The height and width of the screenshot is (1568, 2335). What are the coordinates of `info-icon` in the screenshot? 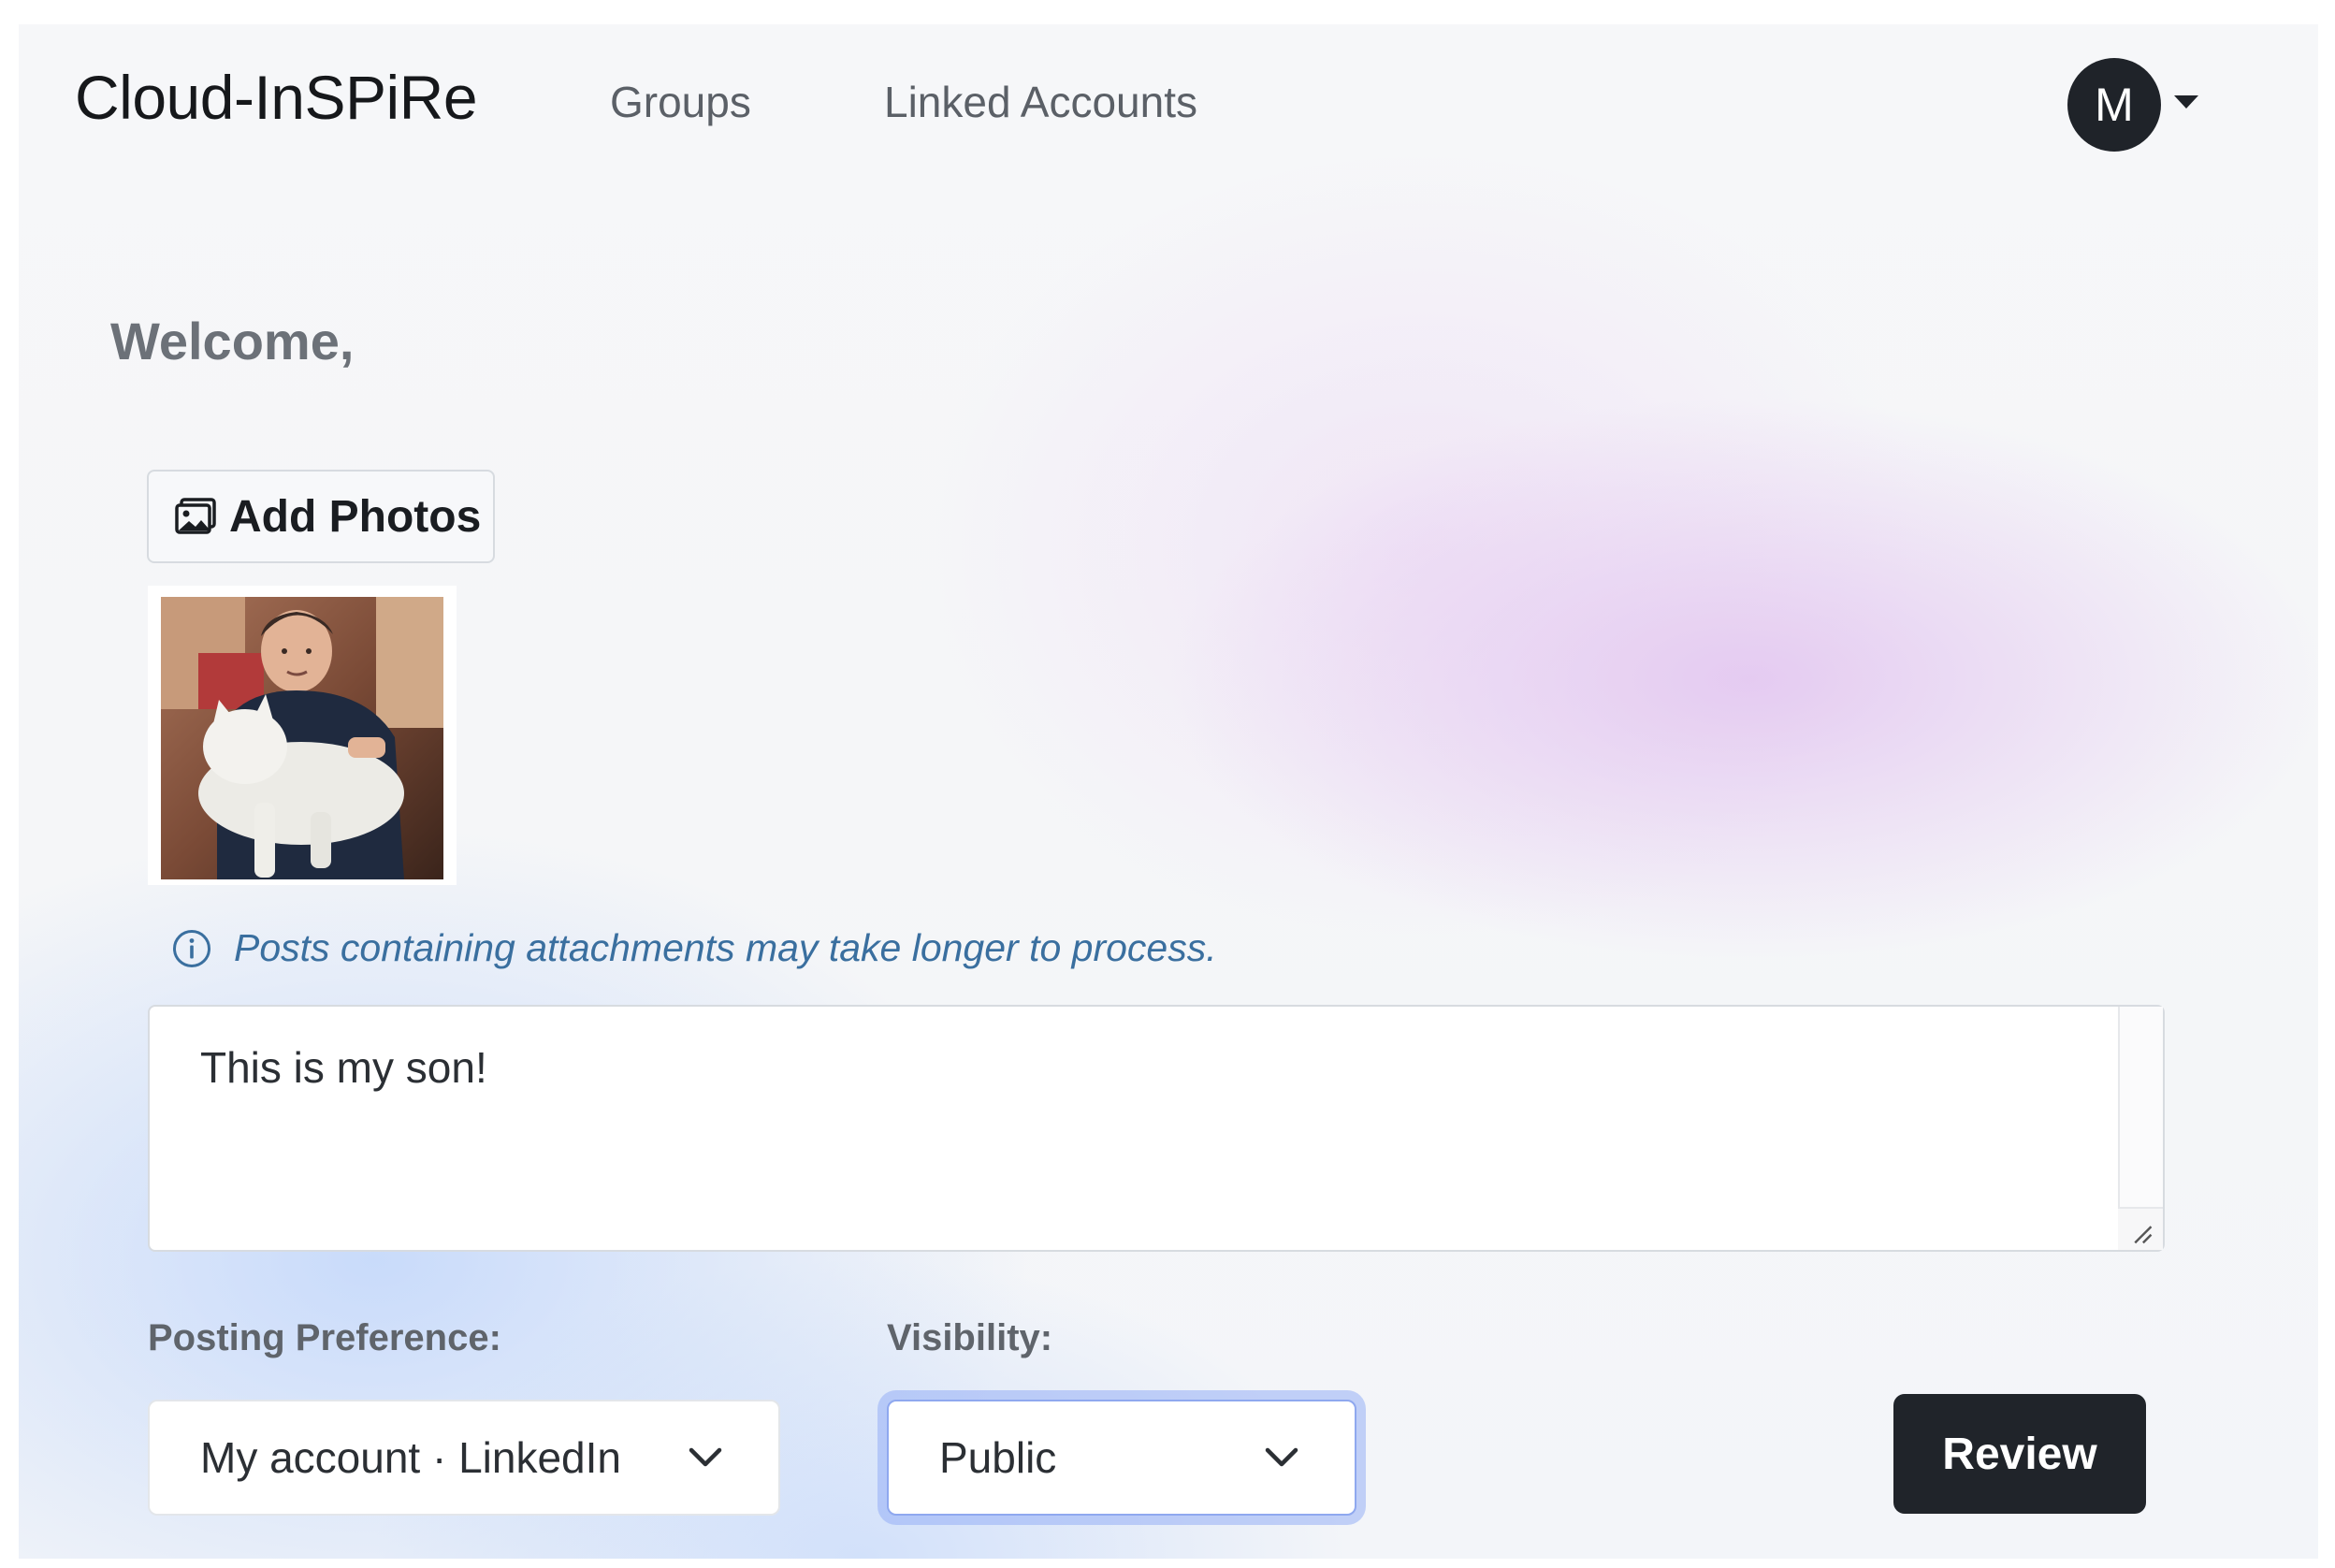 It's located at (191, 948).